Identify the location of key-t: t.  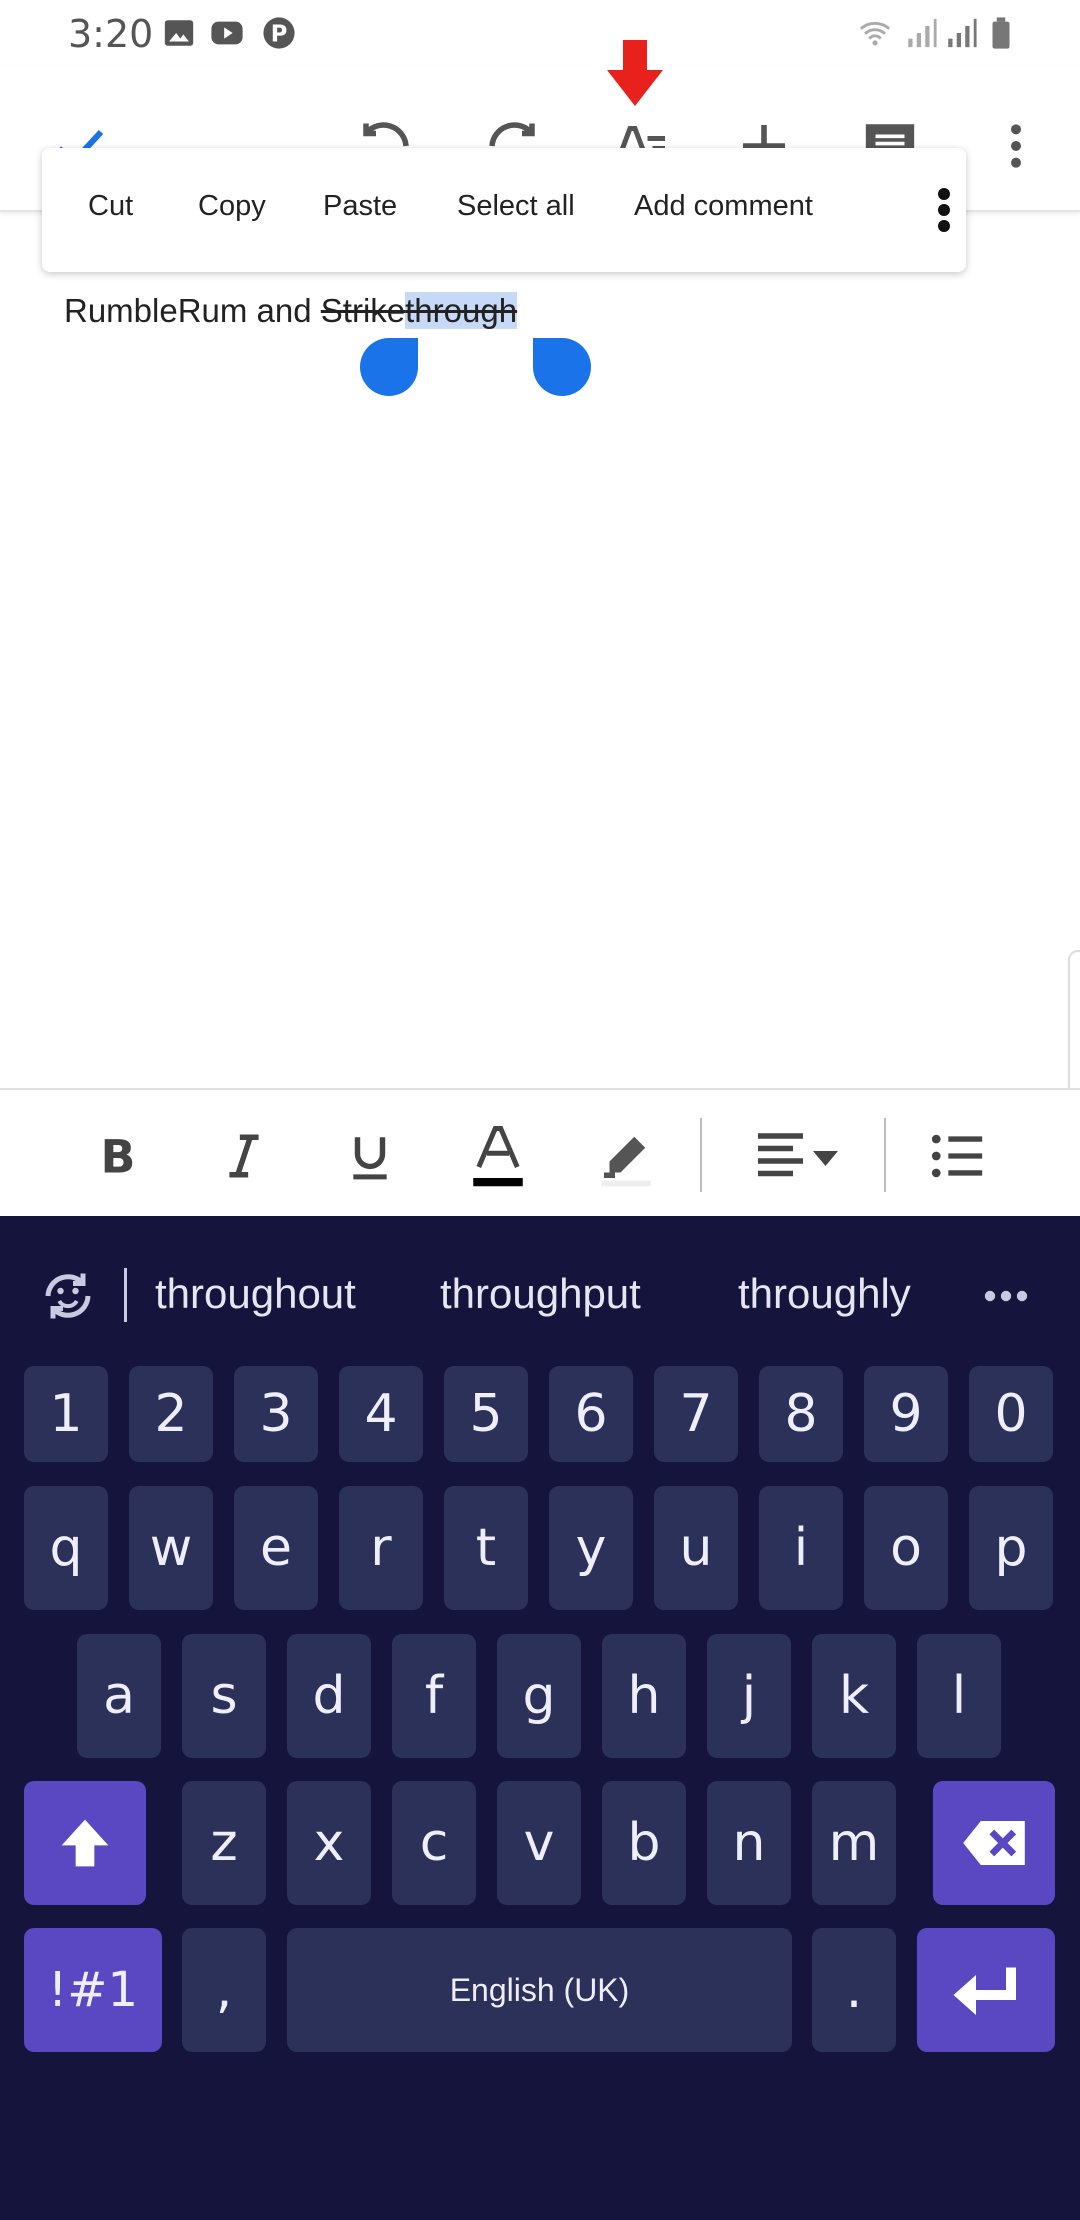
(486, 1548).